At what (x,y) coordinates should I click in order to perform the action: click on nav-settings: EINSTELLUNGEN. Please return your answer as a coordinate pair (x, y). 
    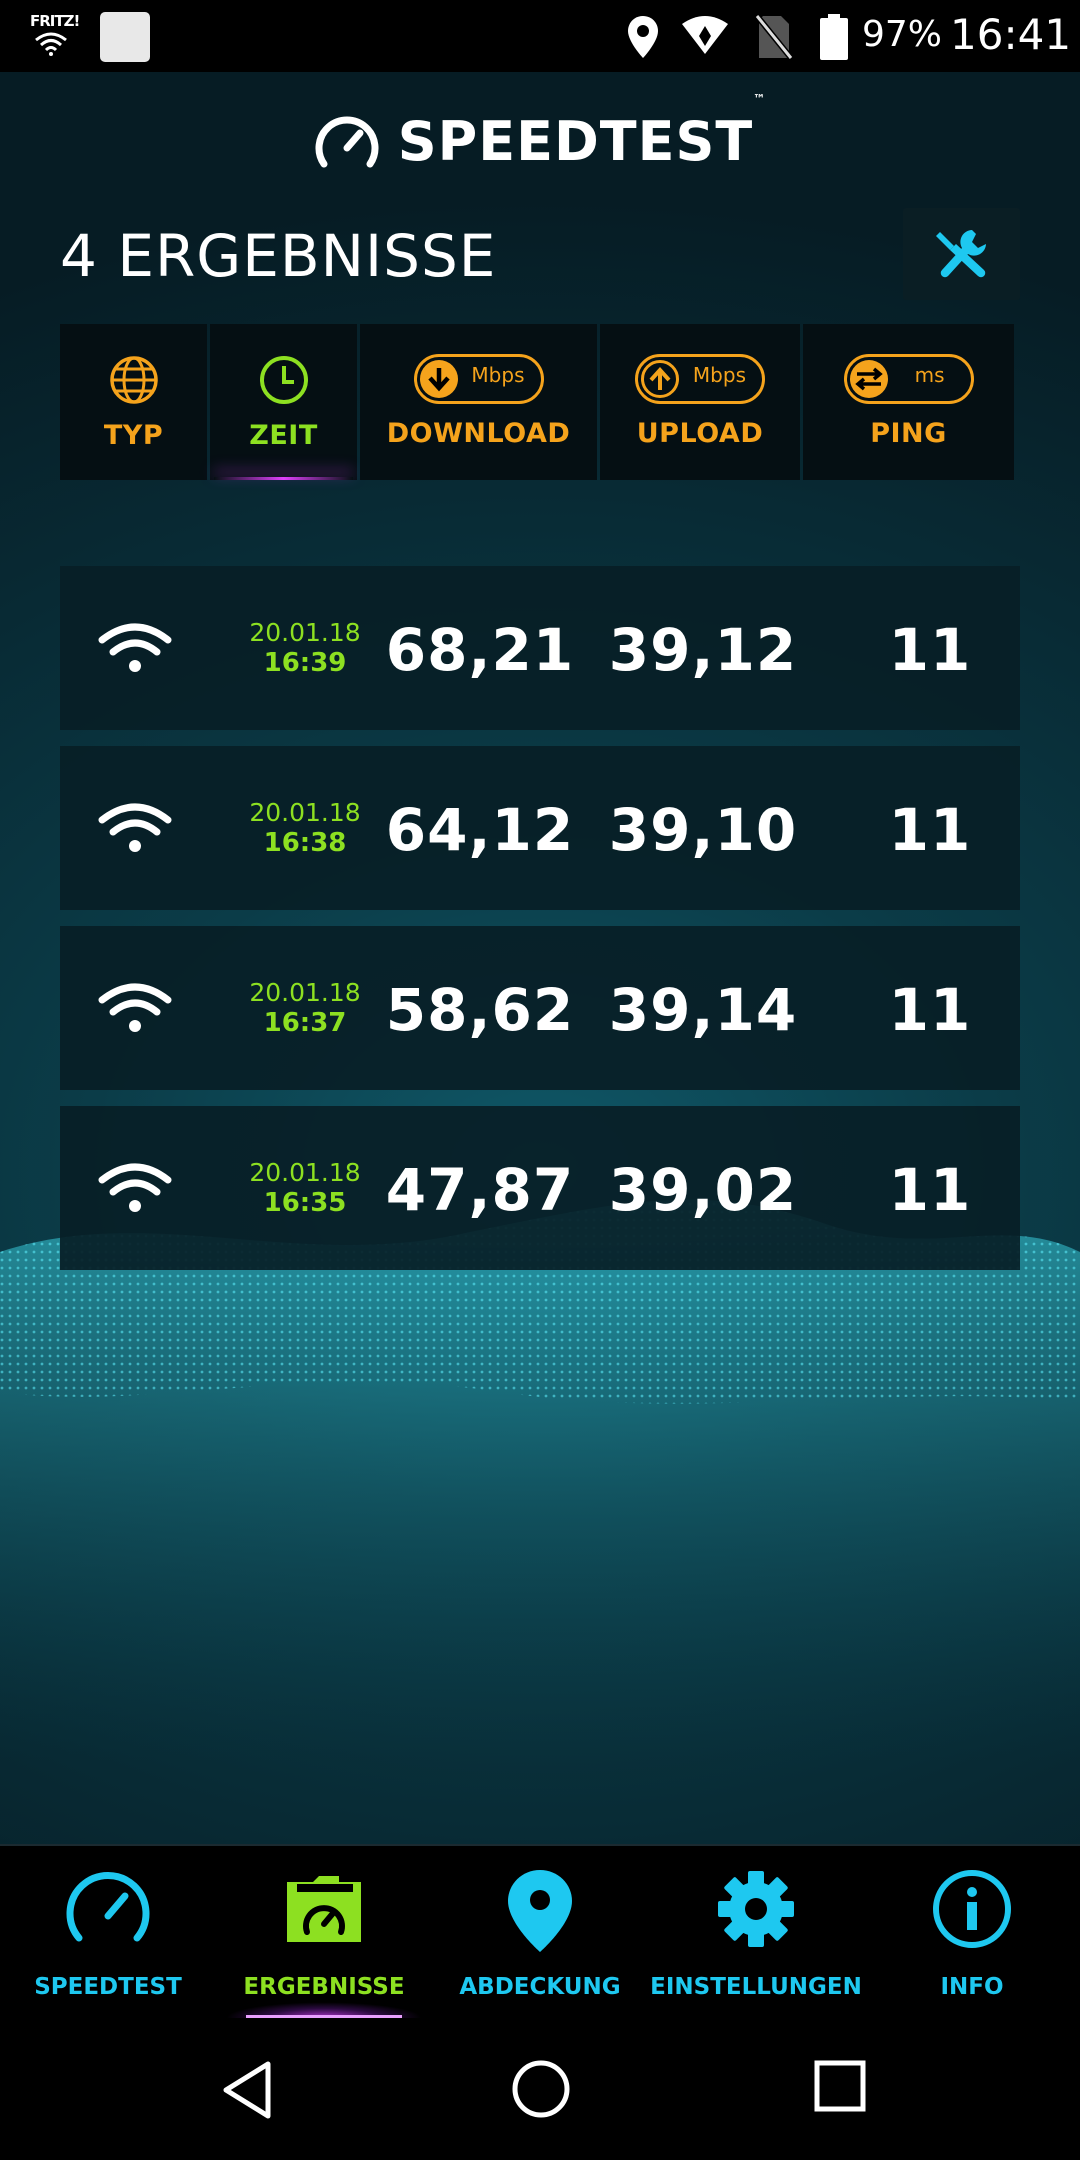
    Looking at the image, I should click on (756, 1936).